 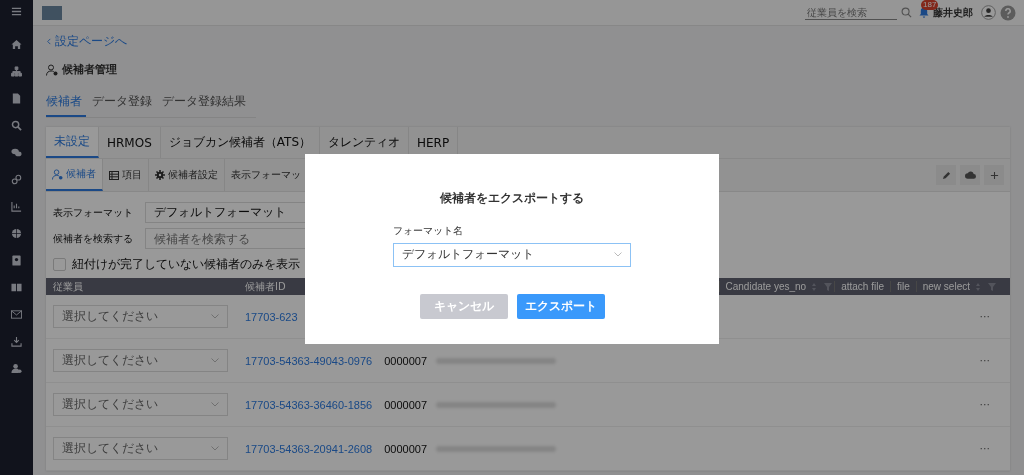 What do you see at coordinates (16, 287) in the screenshot?
I see `book-icon` at bounding box center [16, 287].